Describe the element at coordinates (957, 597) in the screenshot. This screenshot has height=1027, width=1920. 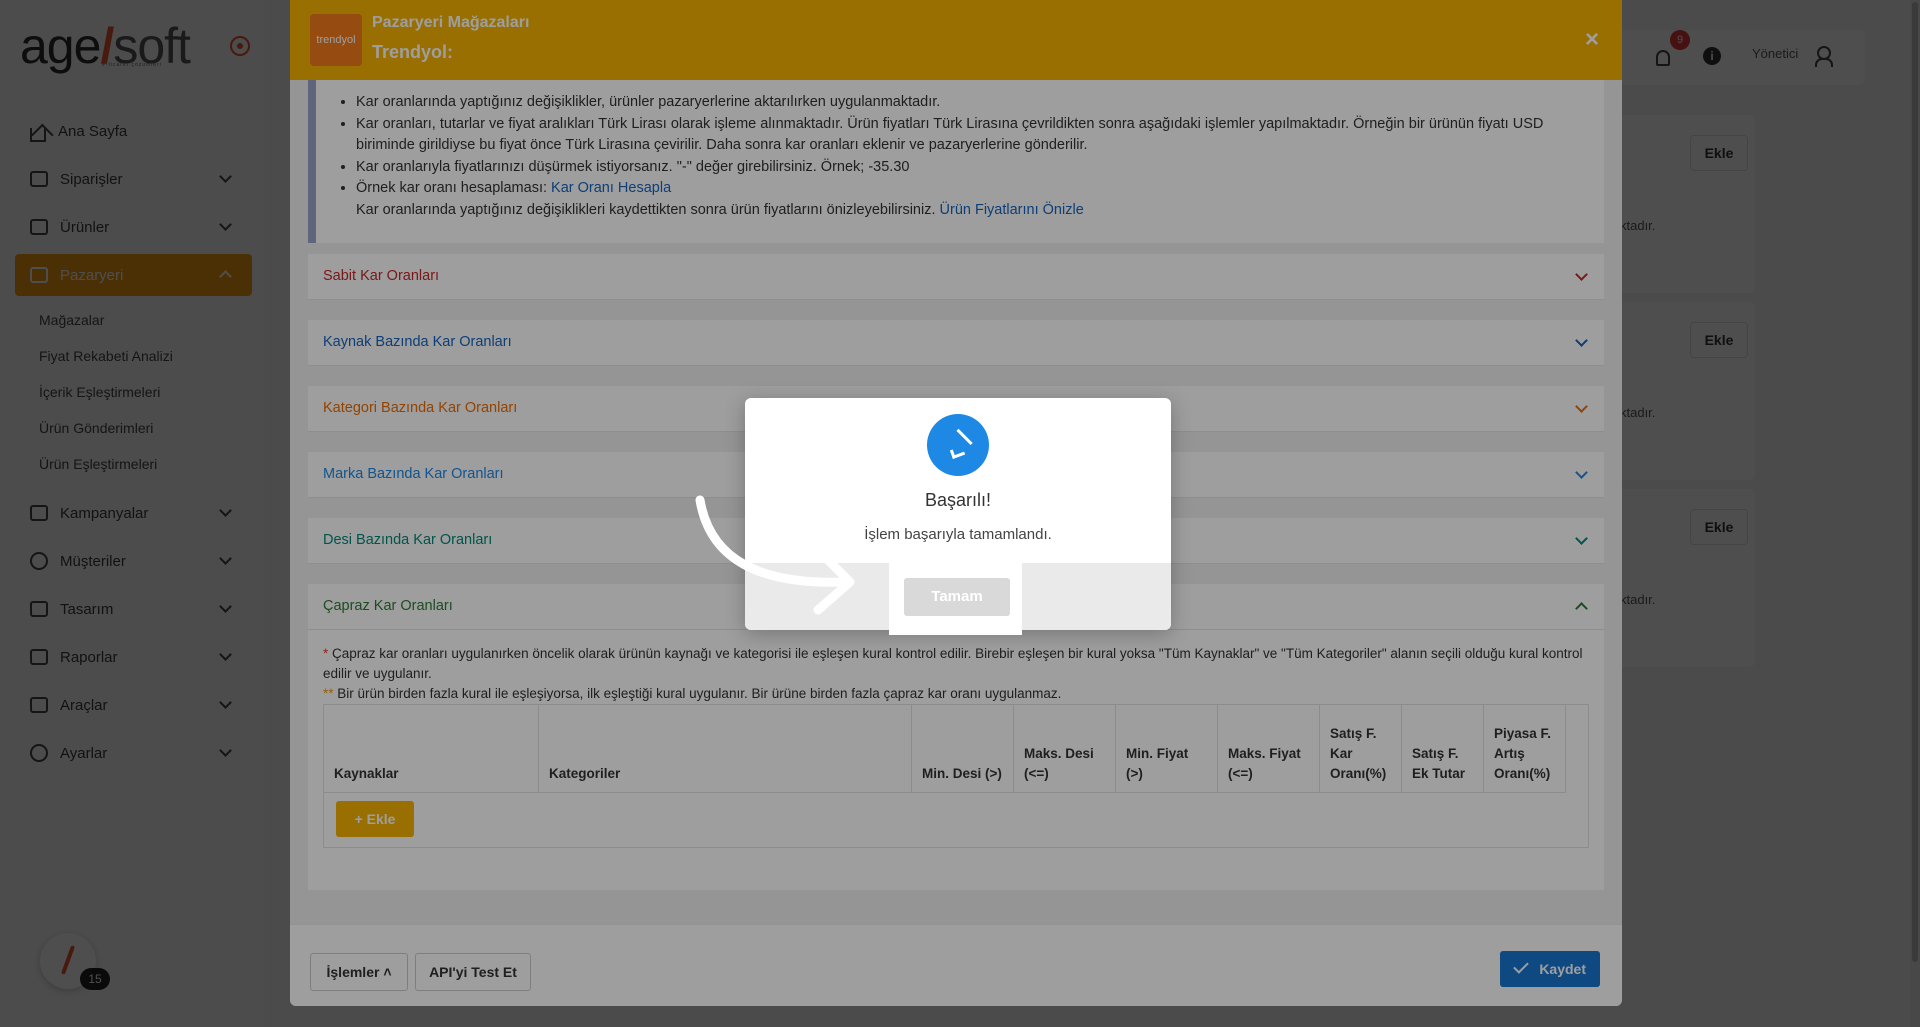
I see `ok-button: Tamam` at that location.